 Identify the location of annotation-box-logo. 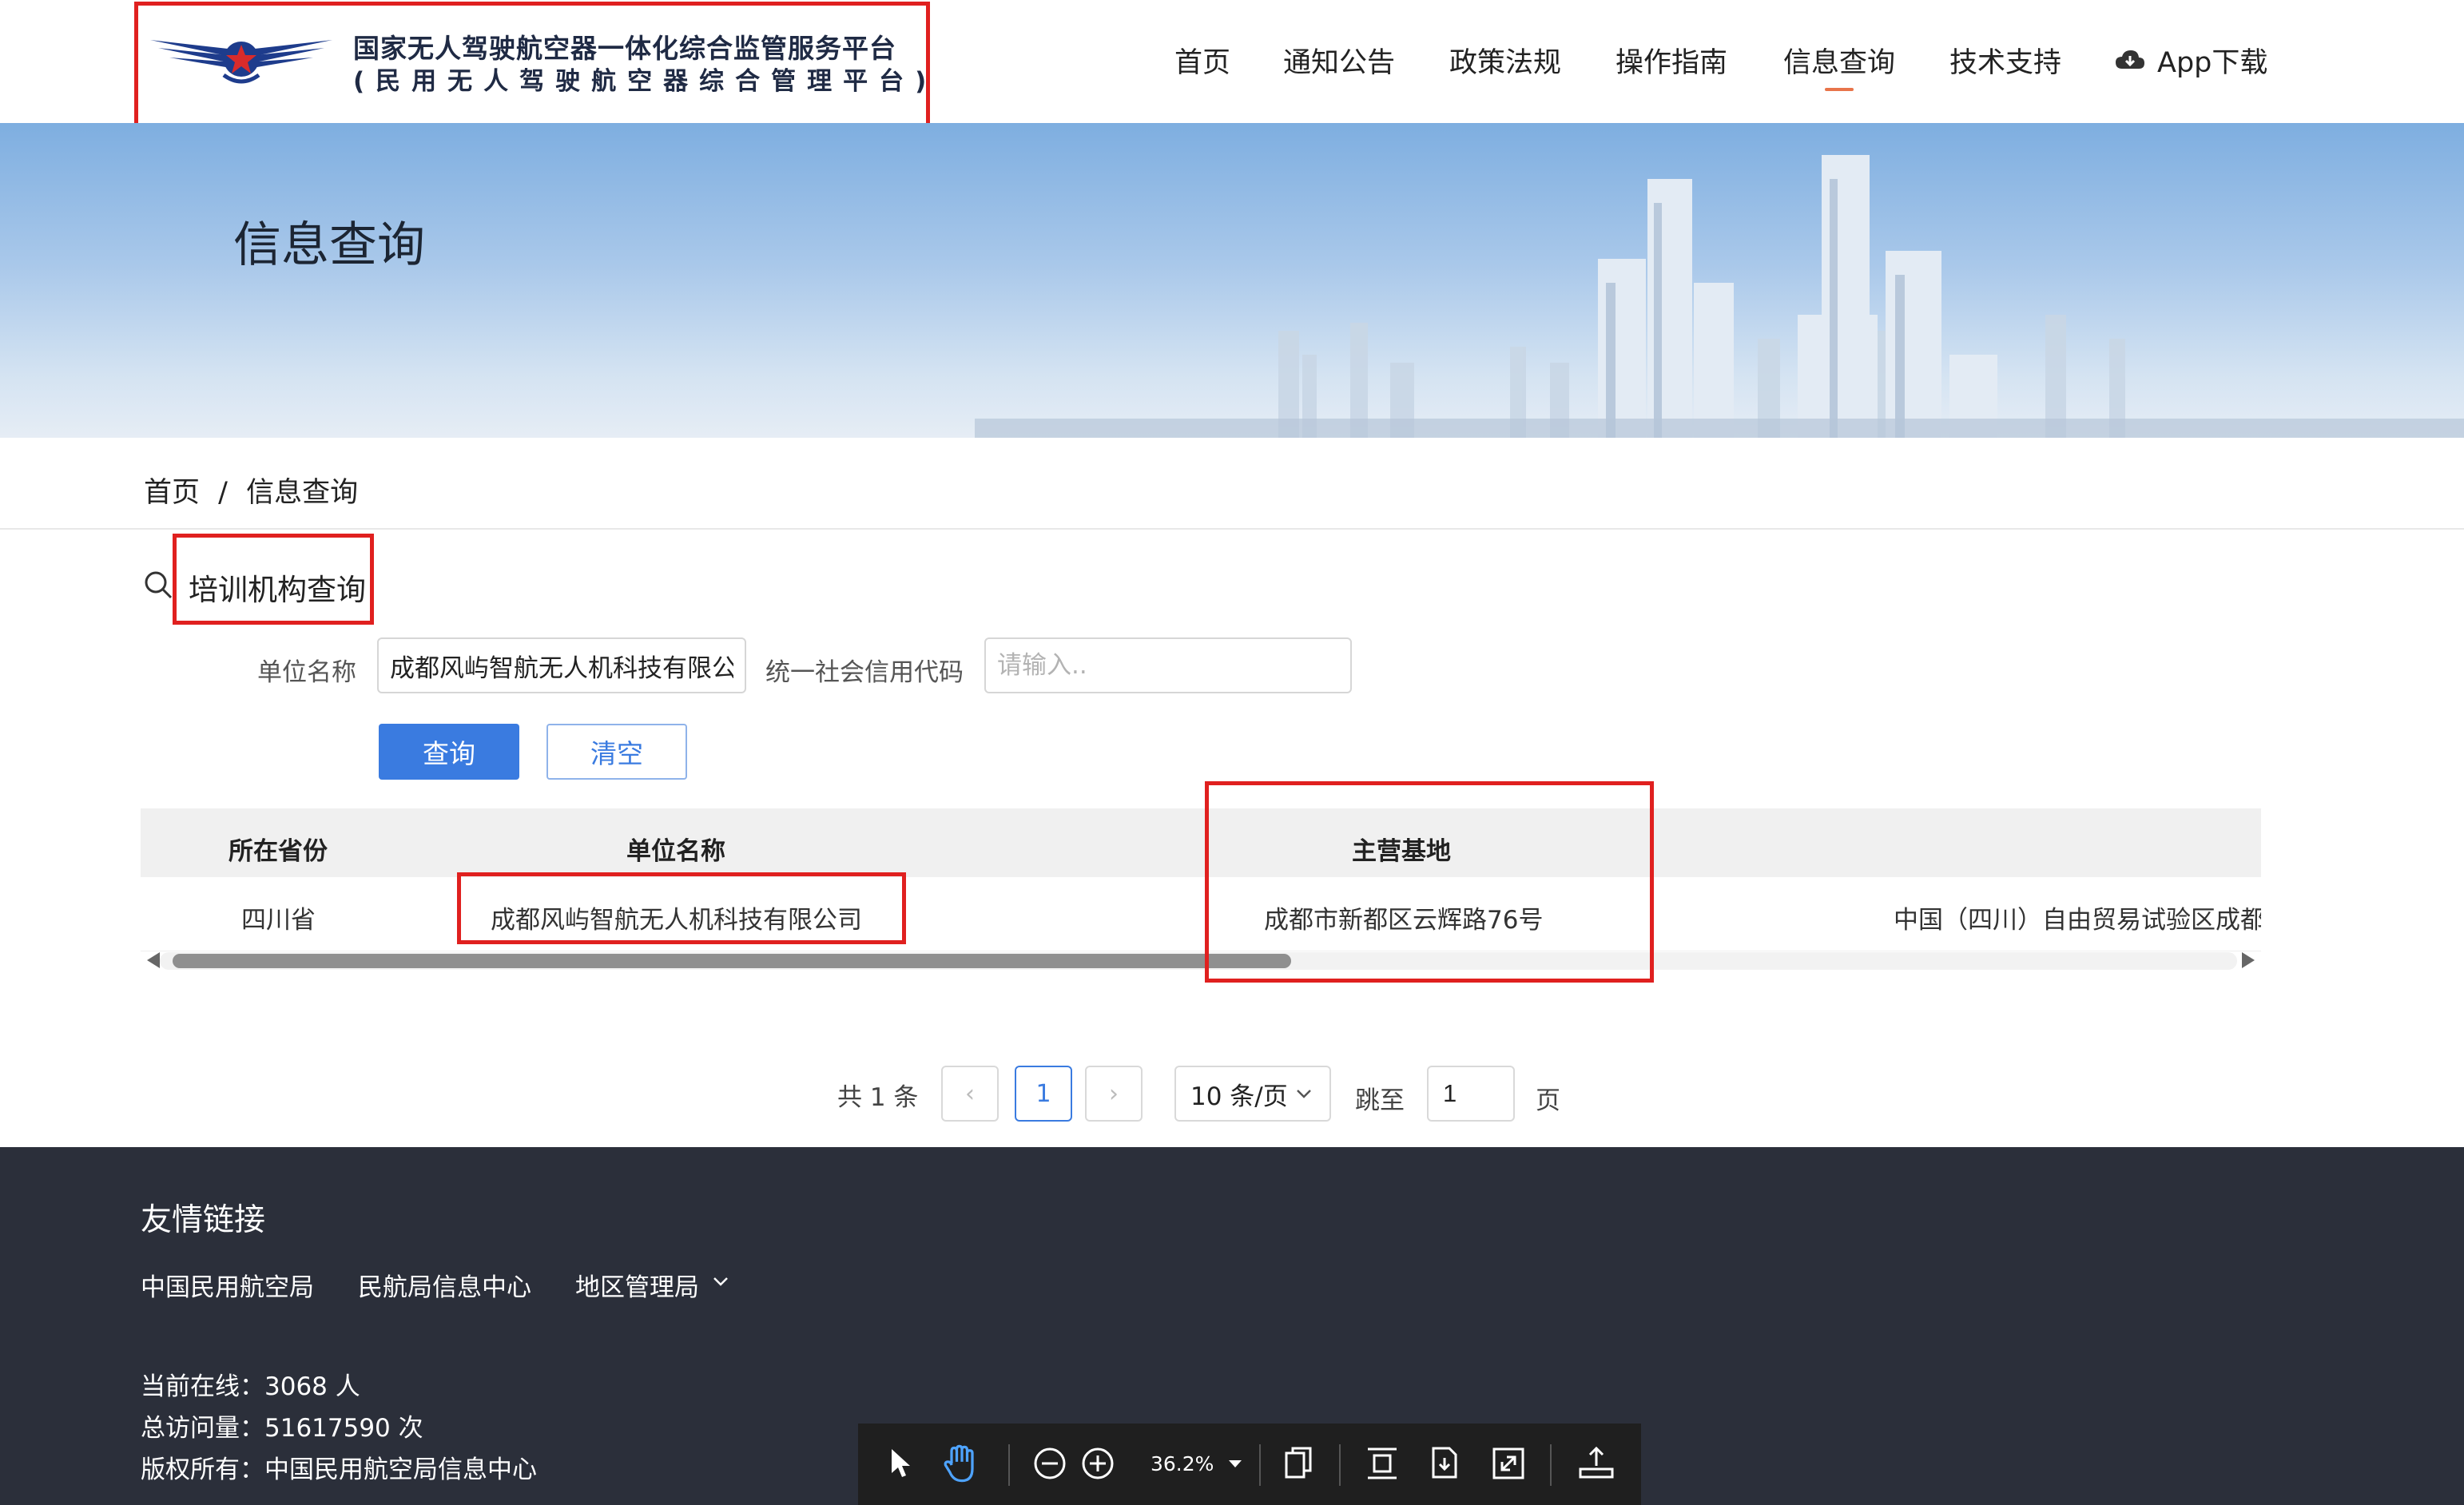
(532, 70).